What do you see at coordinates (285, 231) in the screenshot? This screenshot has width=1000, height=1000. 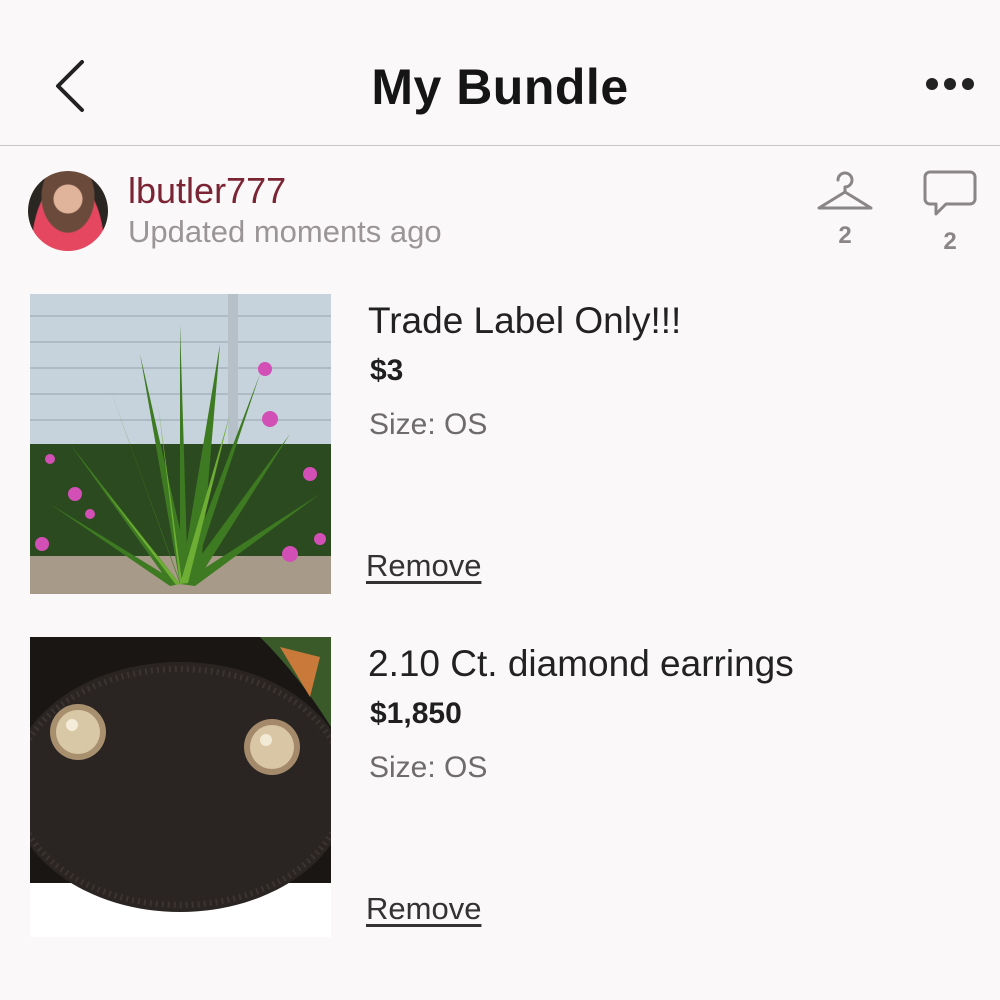 I see `updated-timestamp: Updated moments ago` at bounding box center [285, 231].